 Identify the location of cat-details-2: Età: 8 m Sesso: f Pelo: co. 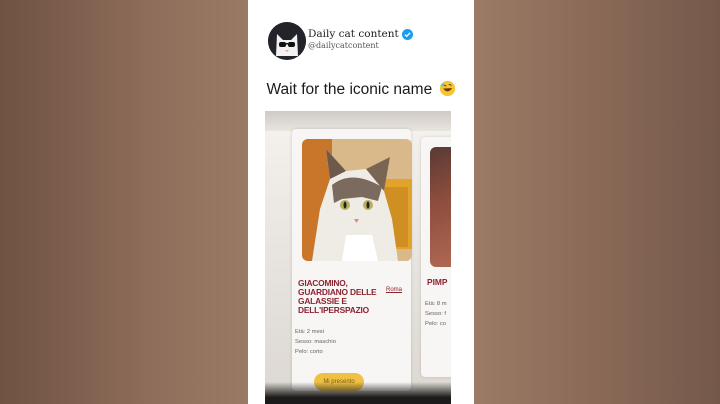
(436, 314).